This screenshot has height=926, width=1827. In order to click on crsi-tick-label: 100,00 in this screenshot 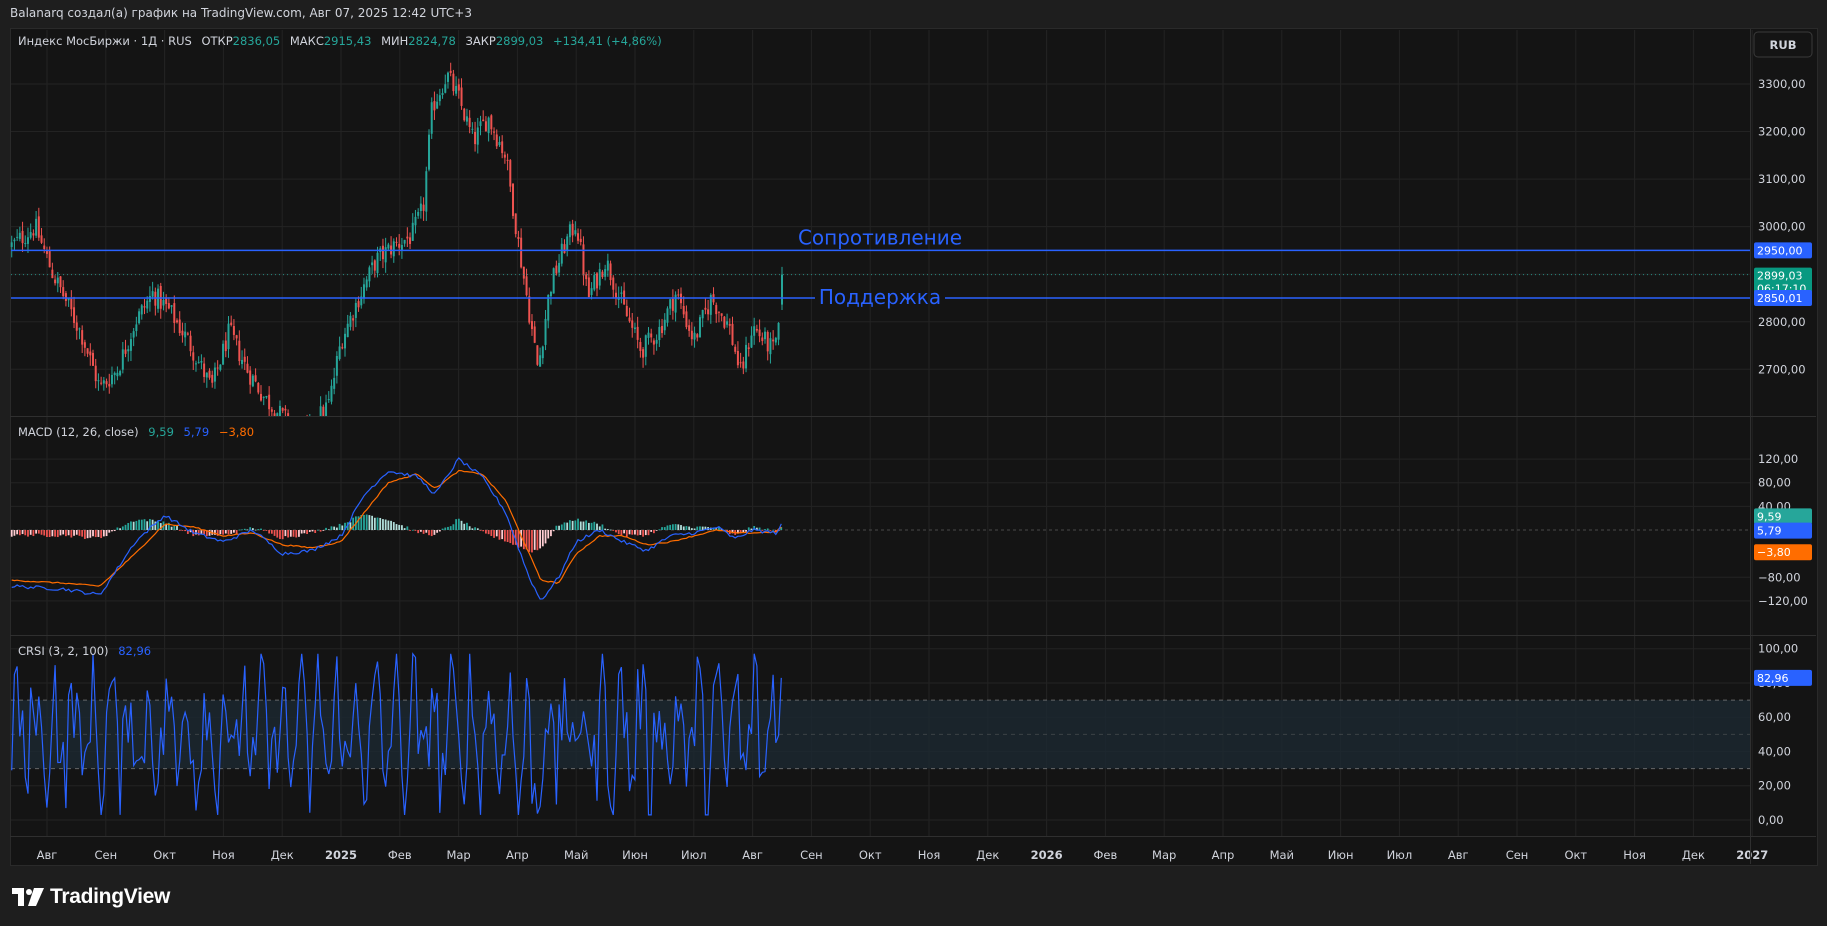, I will do `click(1778, 649)`.